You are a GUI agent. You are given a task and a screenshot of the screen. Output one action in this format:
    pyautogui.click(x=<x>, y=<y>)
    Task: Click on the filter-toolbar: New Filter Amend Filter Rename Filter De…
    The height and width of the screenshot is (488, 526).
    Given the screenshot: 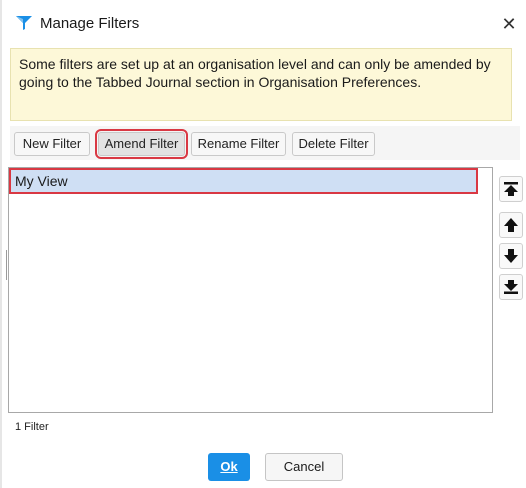 What is the action you would take?
    pyautogui.click(x=265, y=143)
    